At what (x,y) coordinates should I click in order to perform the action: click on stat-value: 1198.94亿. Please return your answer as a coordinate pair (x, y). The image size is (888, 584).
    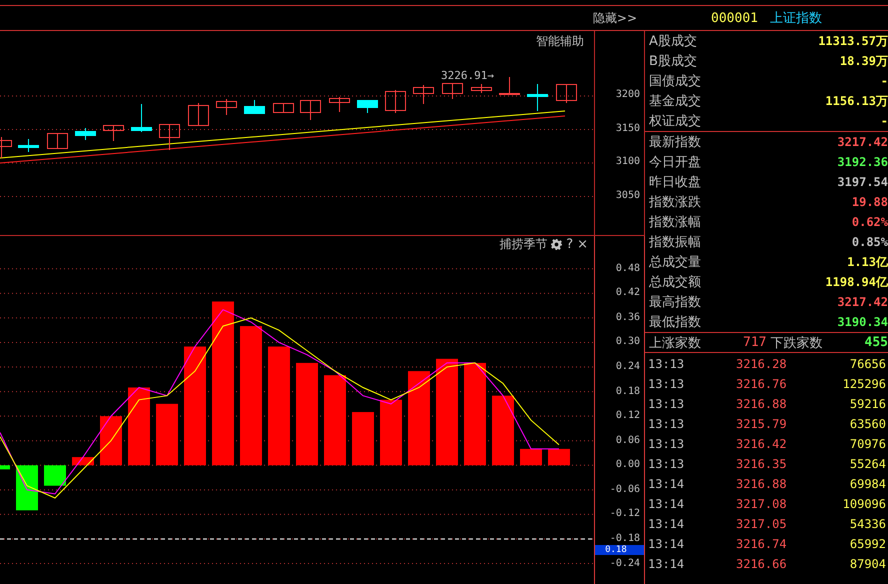
    Looking at the image, I should click on (856, 282).